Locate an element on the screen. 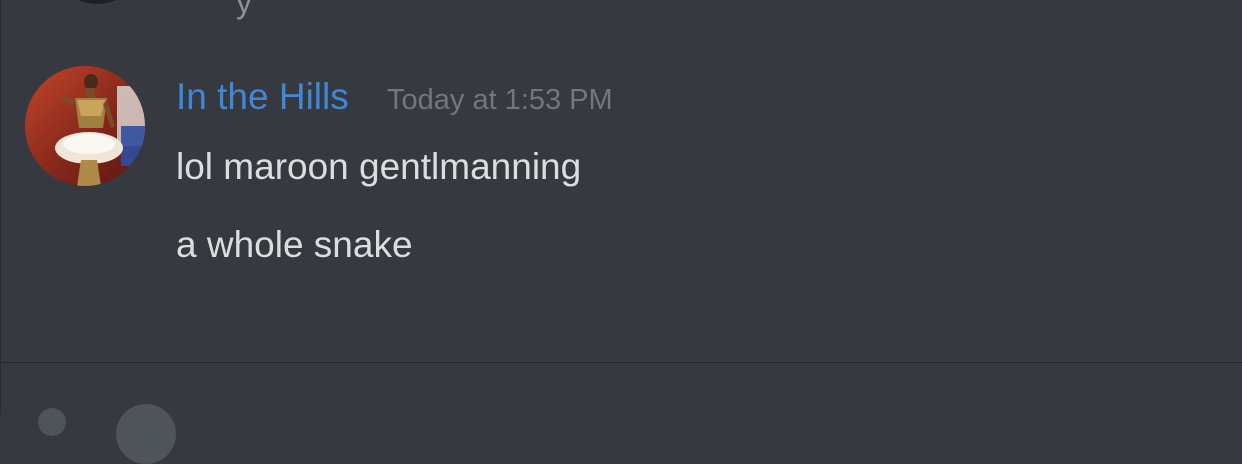 The height and width of the screenshot is (464, 1242). left-border is located at coordinates (0, 207).